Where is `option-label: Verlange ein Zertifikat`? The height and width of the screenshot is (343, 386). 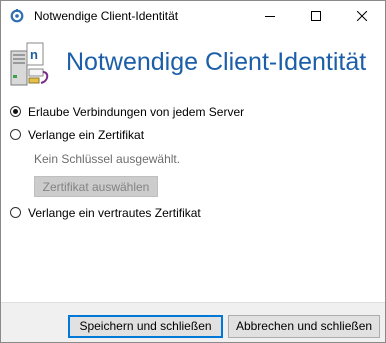 option-label: Verlange ein Zertifikat is located at coordinates (86, 135).